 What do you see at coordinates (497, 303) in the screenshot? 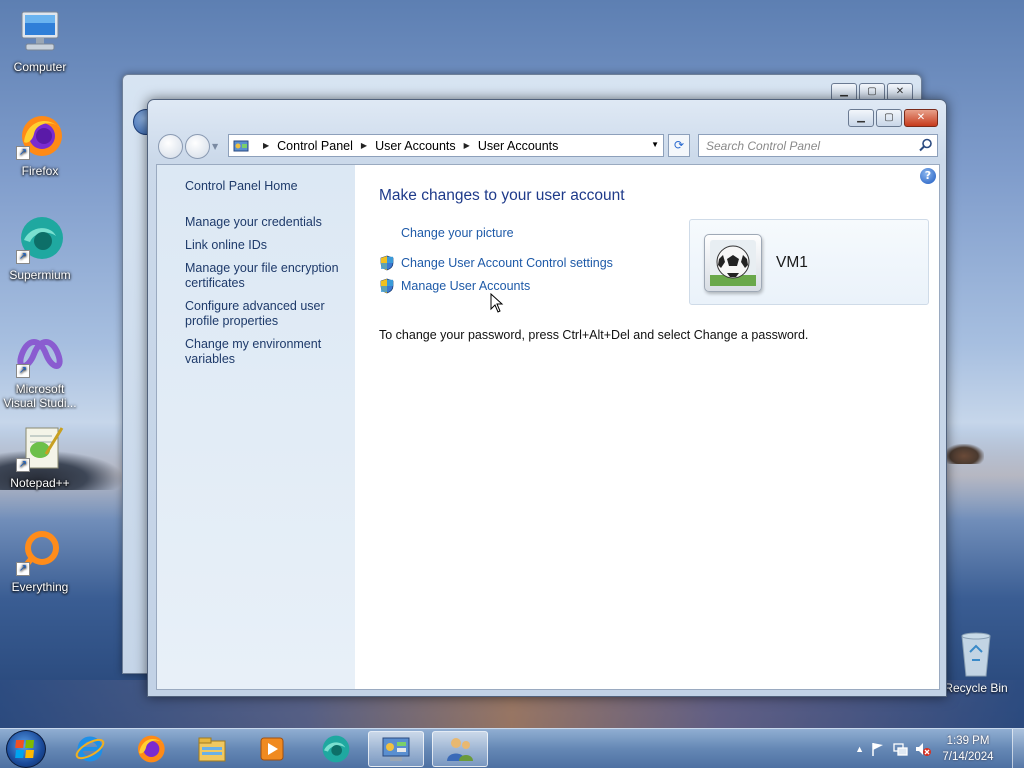
I see `mouse-cursor-icon` at bounding box center [497, 303].